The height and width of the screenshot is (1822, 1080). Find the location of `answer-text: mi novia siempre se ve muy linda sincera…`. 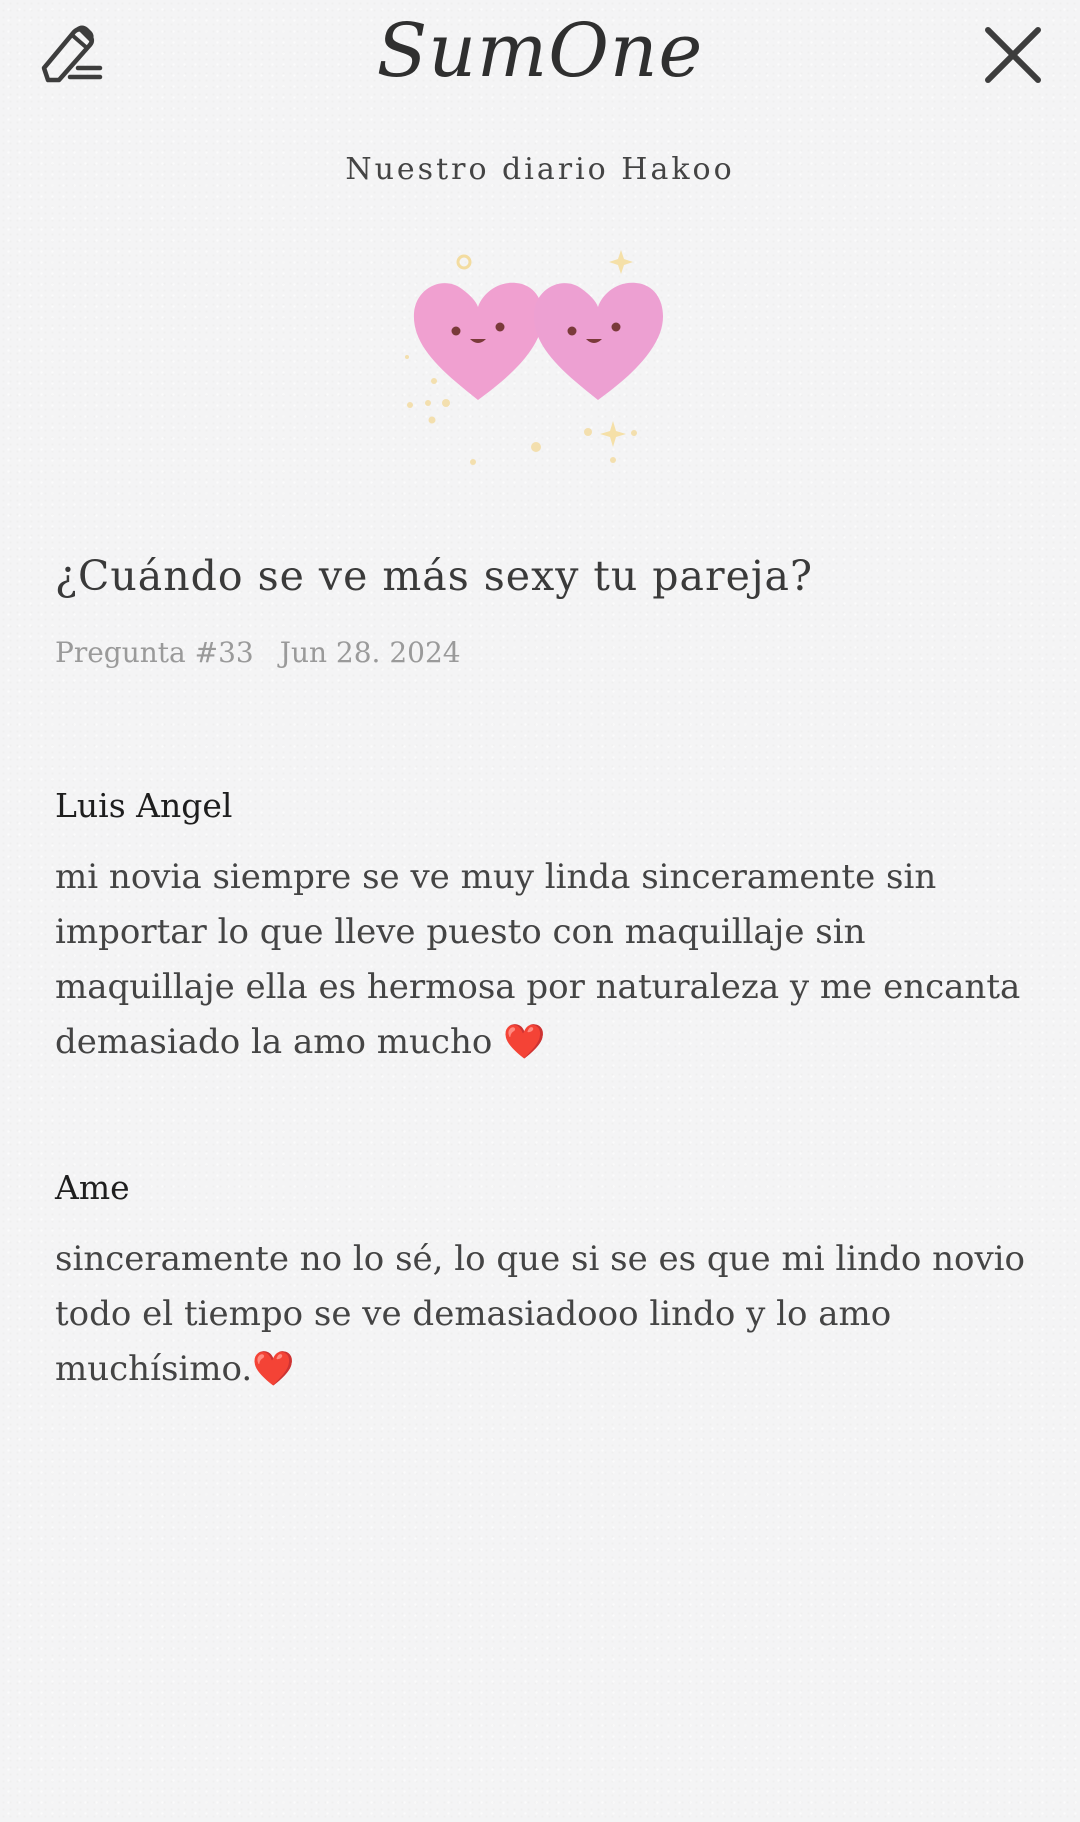

answer-text: mi novia siempre se ve muy linda sincera… is located at coordinates (538, 959).